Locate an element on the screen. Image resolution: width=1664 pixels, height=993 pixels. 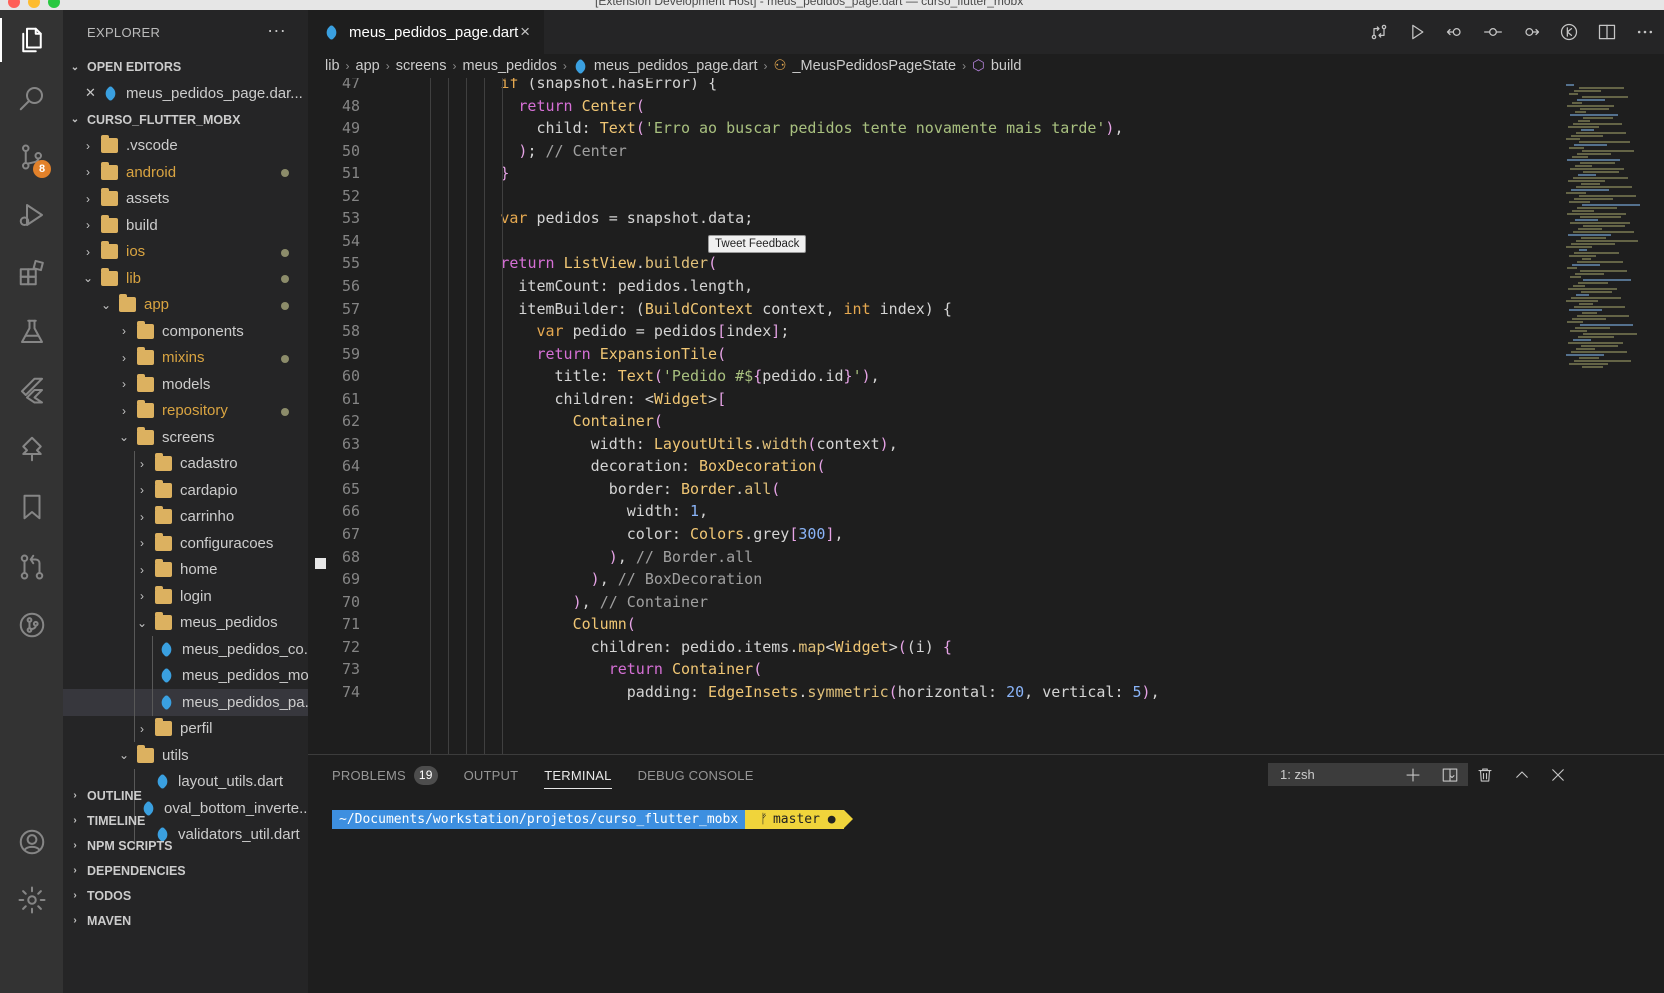
code-line: 55 return ListView.builder( is located at coordinates (934, 264).